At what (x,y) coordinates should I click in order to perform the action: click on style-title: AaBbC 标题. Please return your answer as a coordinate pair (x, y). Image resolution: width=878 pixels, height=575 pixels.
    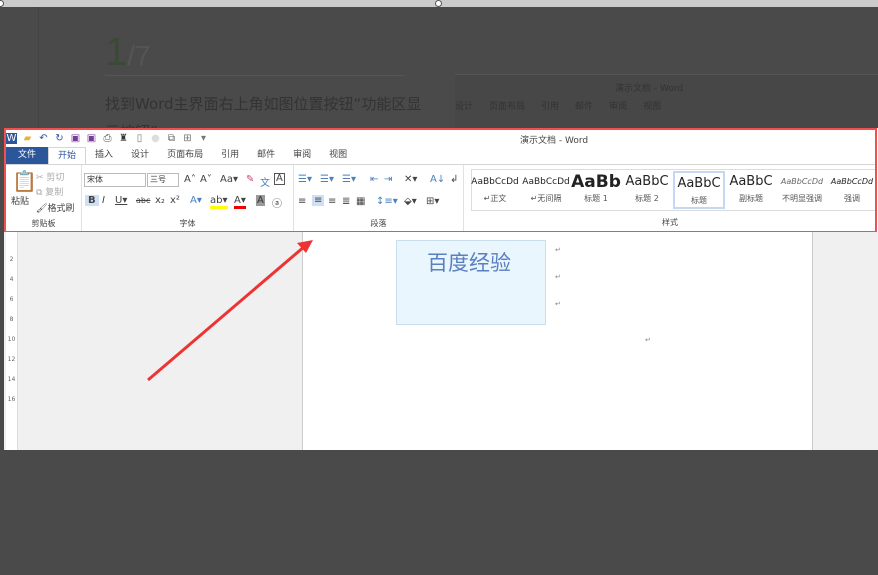
    Looking at the image, I should click on (699, 190).